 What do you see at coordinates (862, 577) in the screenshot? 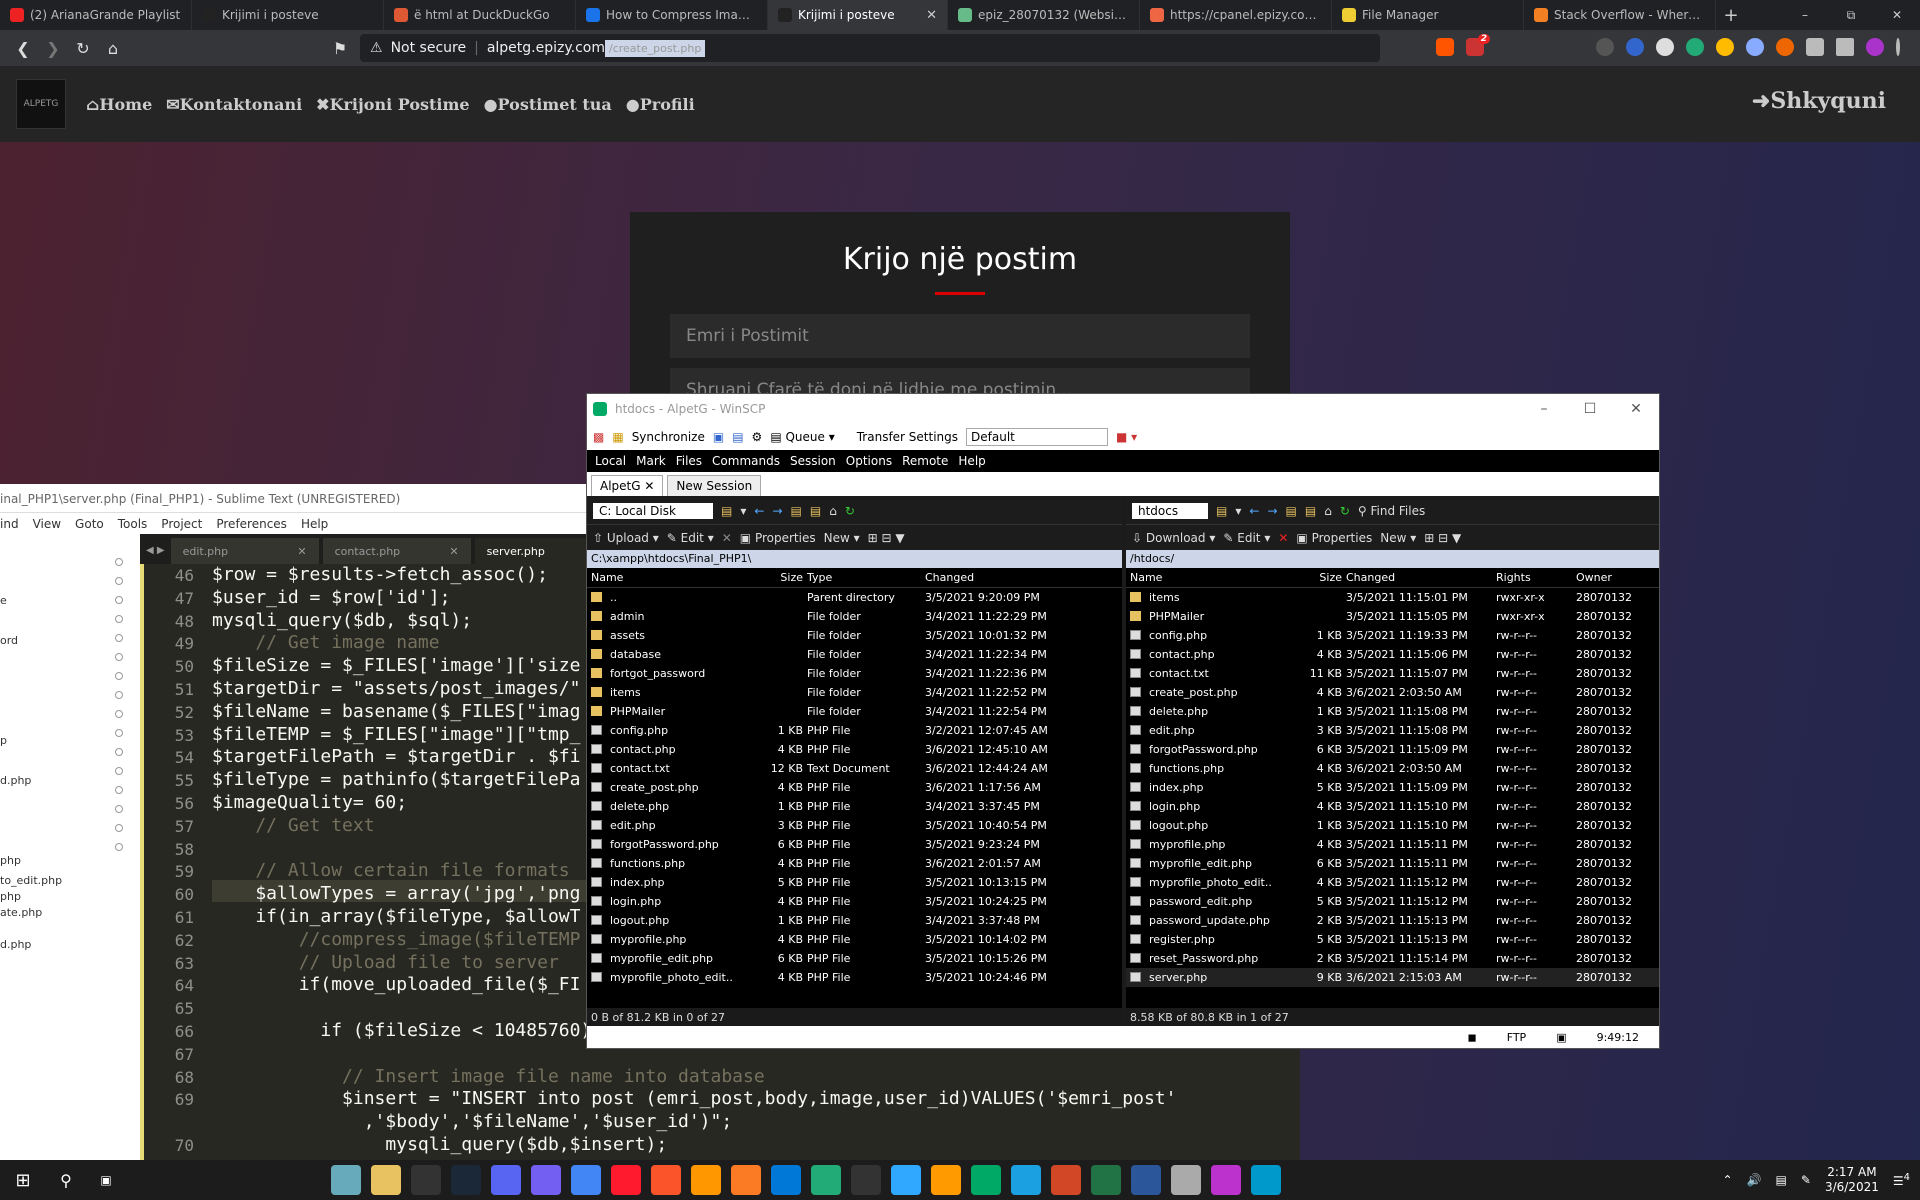
I see `column-header: Type` at bounding box center [862, 577].